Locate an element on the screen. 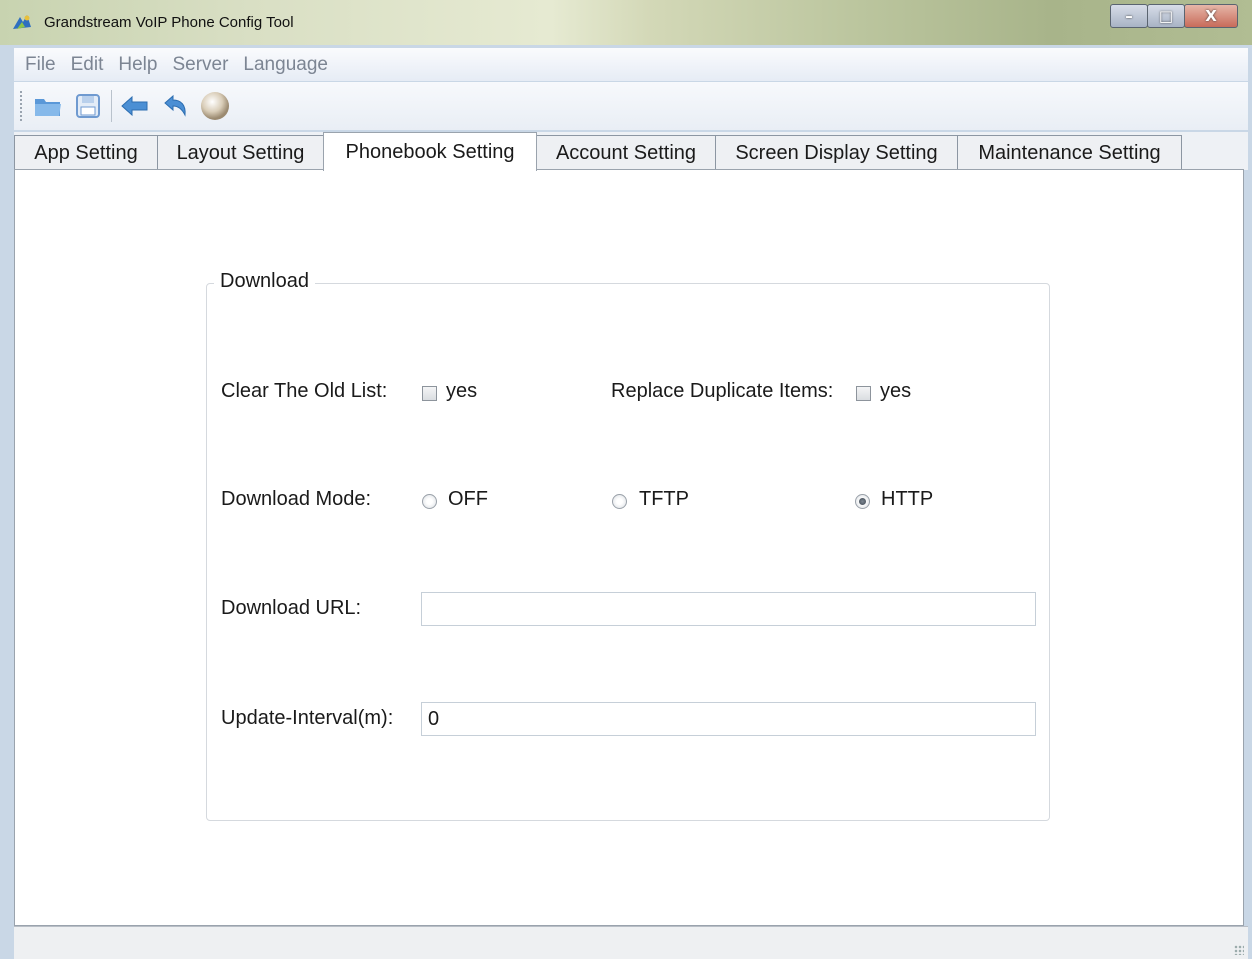 Image resolution: width=1252 pixels, height=959 pixels. tab-maintenance-setting: Maintenance Setting is located at coordinates (1069, 152).